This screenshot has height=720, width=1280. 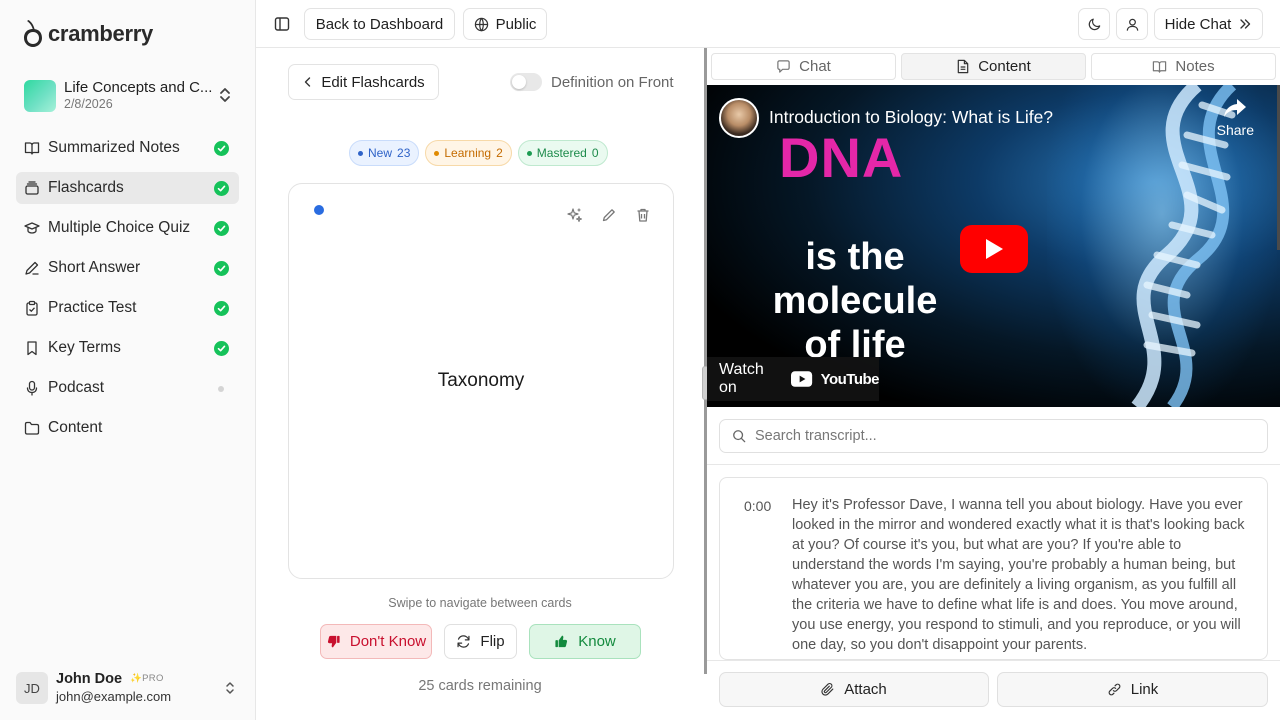 What do you see at coordinates (88, 104) in the screenshot?
I see `project-date: 2/8/2026` at bounding box center [88, 104].